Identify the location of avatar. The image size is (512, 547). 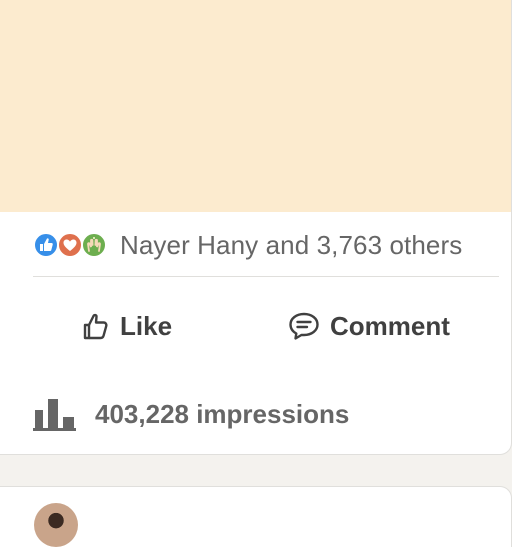
(56, 525).